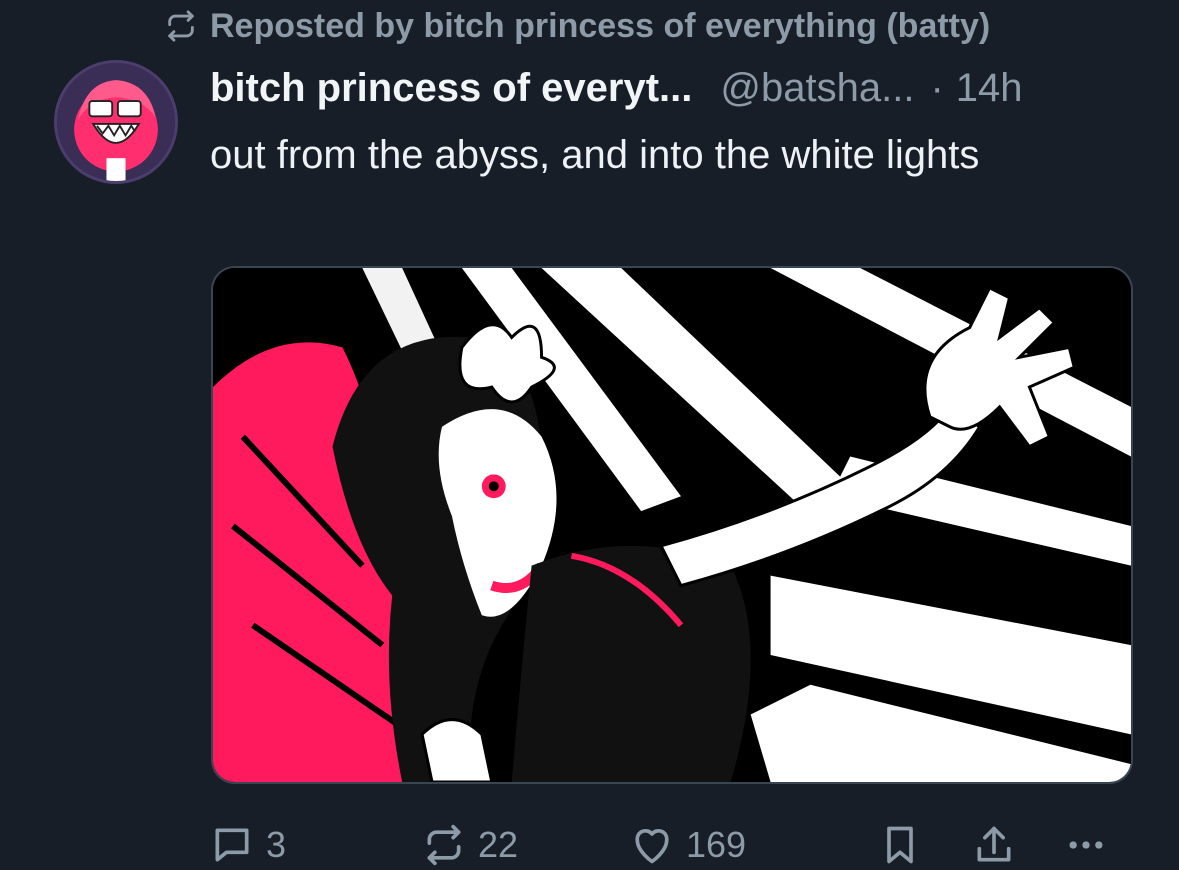 This screenshot has height=870, width=1179. I want to click on share-button, so click(994, 845).